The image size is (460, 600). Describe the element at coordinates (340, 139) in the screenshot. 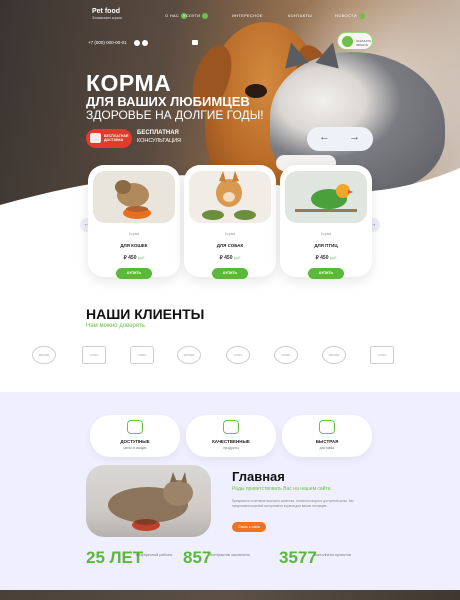

I see `hero-slider-controls: ← →` at that location.